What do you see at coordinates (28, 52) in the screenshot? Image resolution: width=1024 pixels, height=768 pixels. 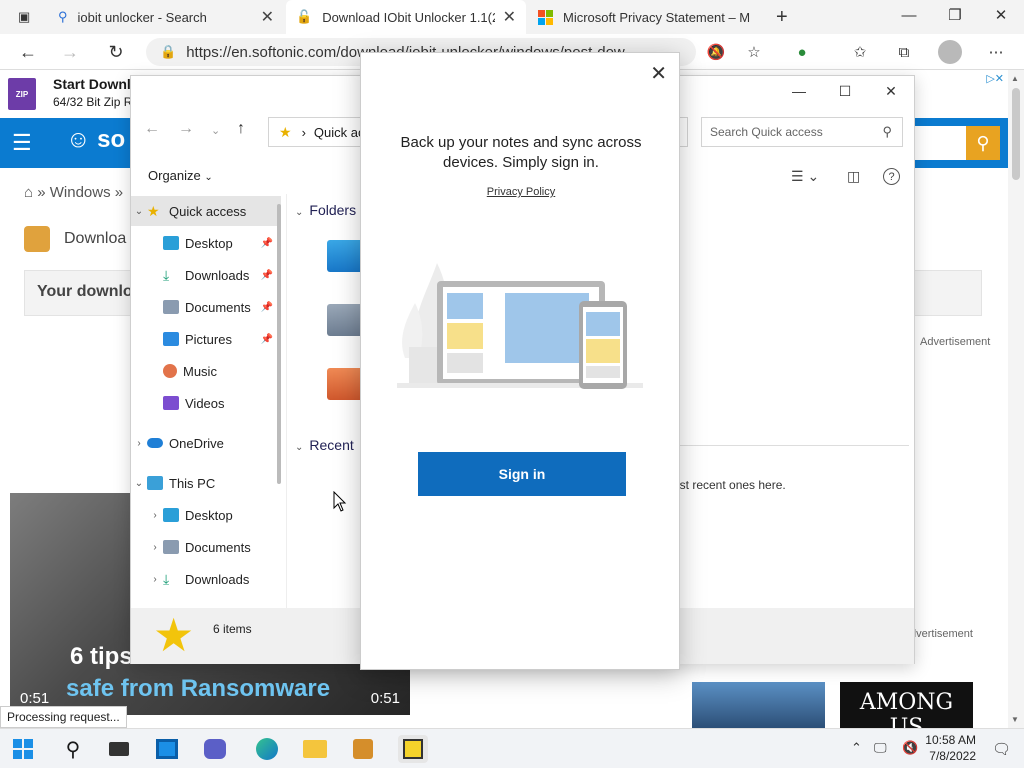 I see `back-button: ←` at bounding box center [28, 52].